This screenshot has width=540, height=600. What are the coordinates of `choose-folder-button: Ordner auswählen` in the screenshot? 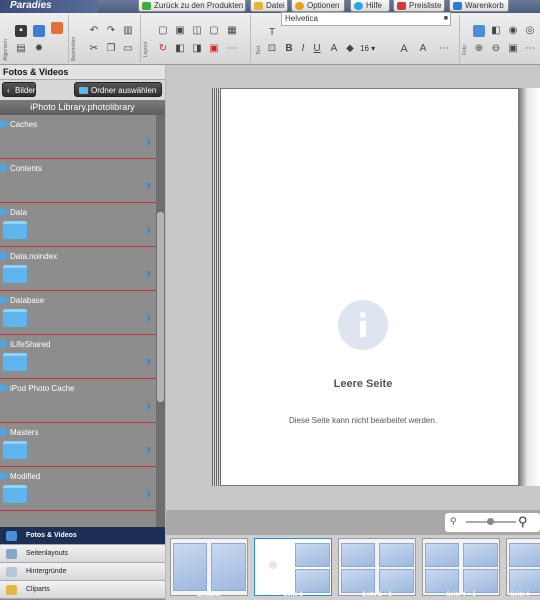 It's located at (118, 89).